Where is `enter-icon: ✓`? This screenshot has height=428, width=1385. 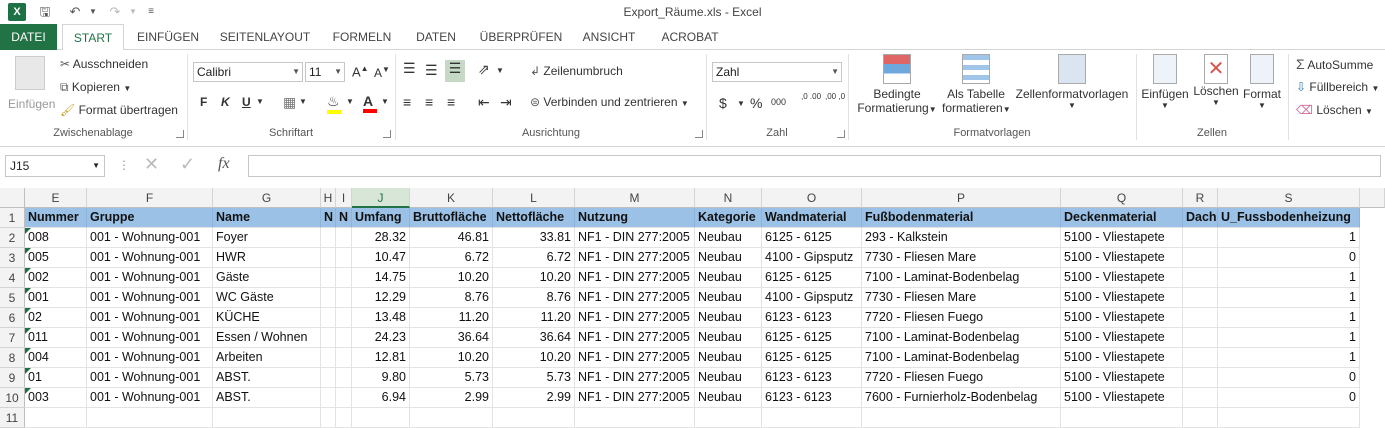
enter-icon: ✓ is located at coordinates (187, 164).